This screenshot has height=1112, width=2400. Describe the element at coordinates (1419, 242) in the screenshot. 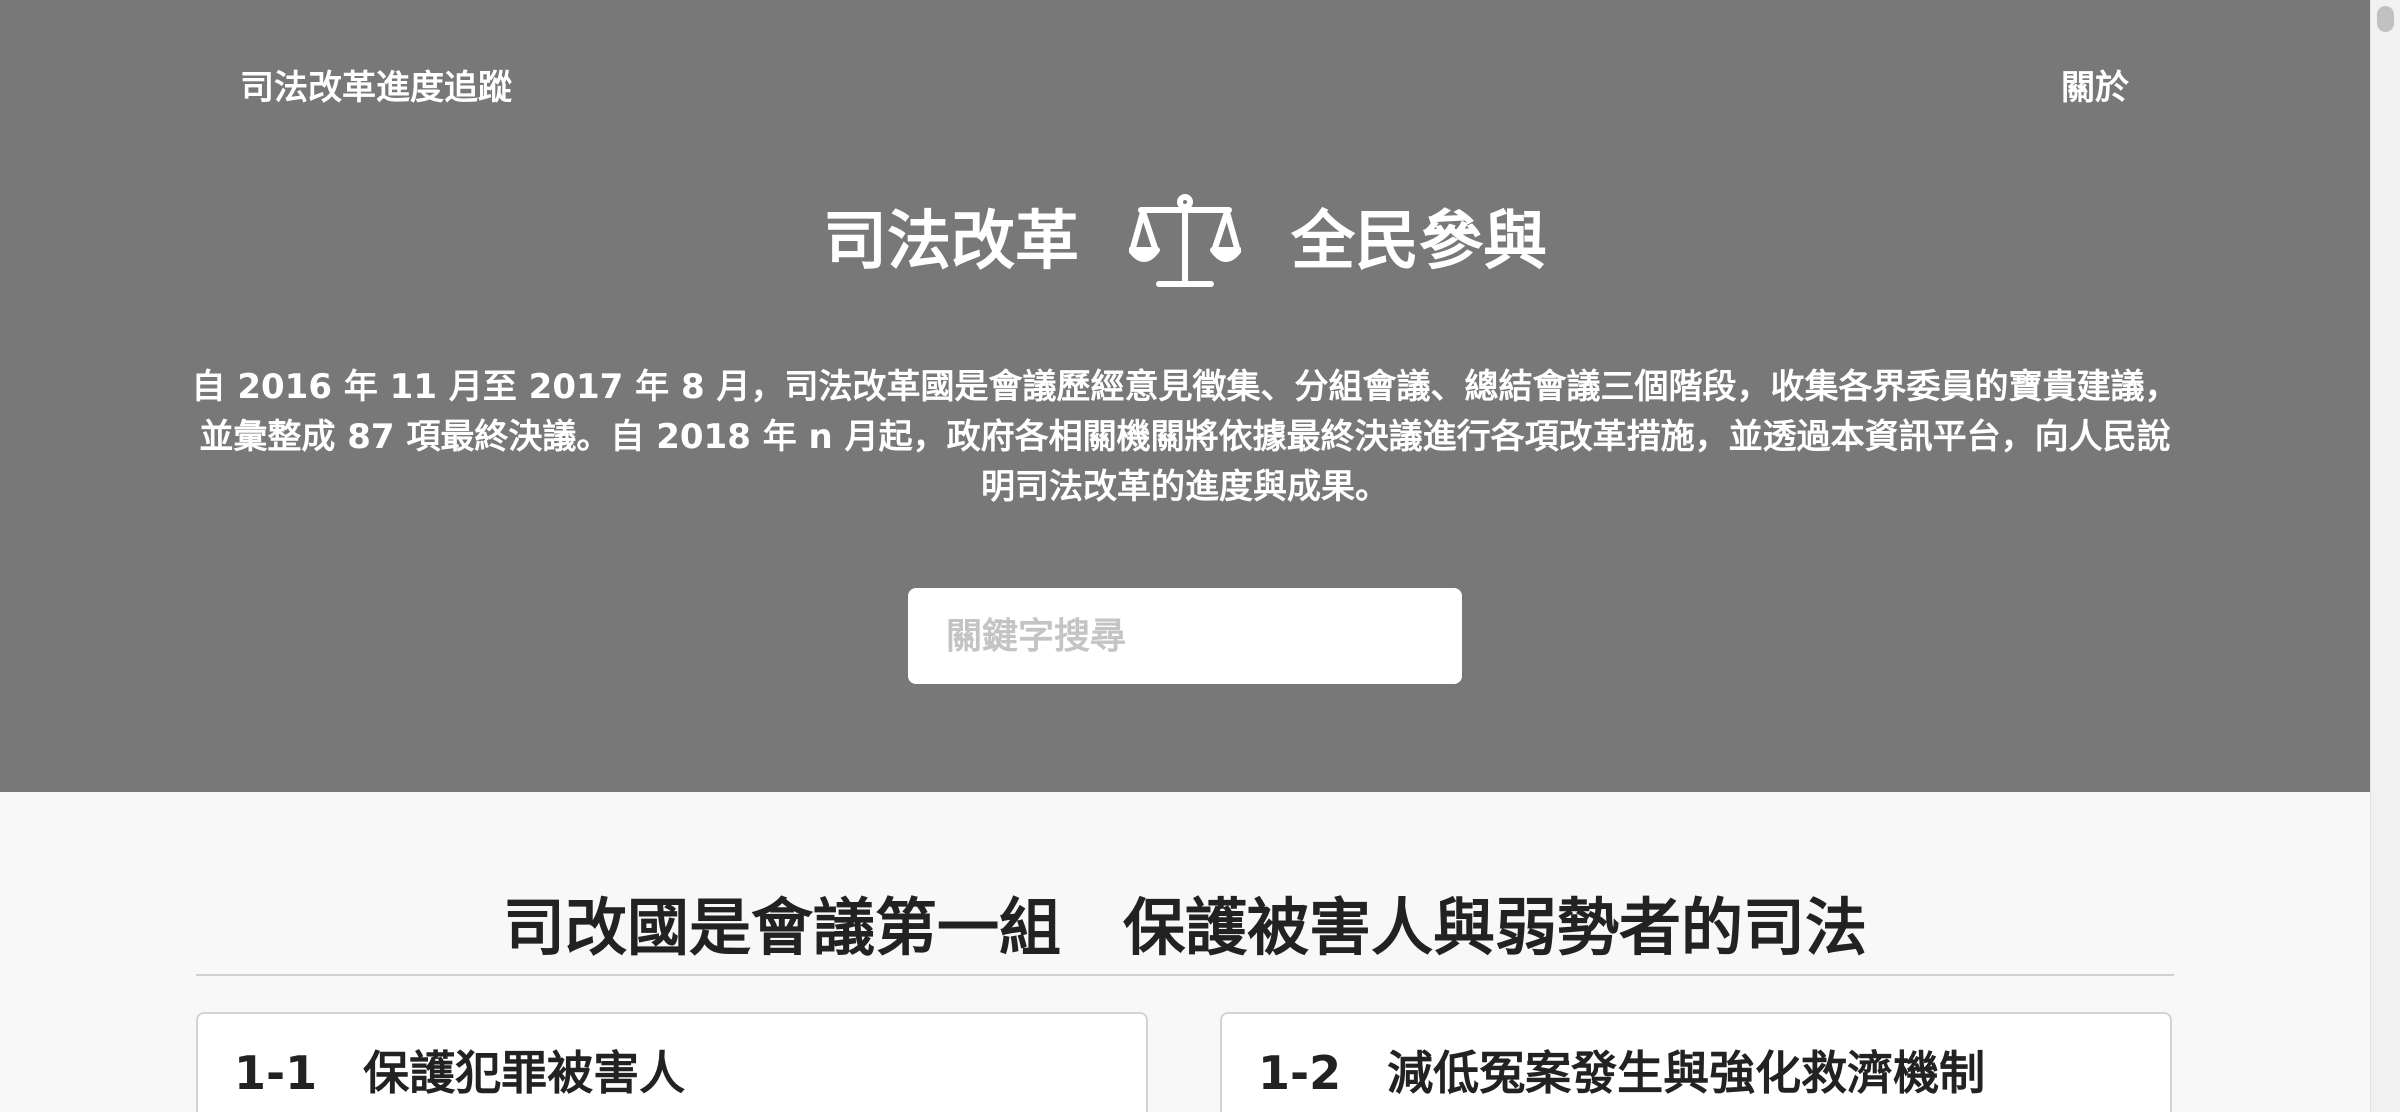

I see `hero-title-right: 全民參與` at that location.